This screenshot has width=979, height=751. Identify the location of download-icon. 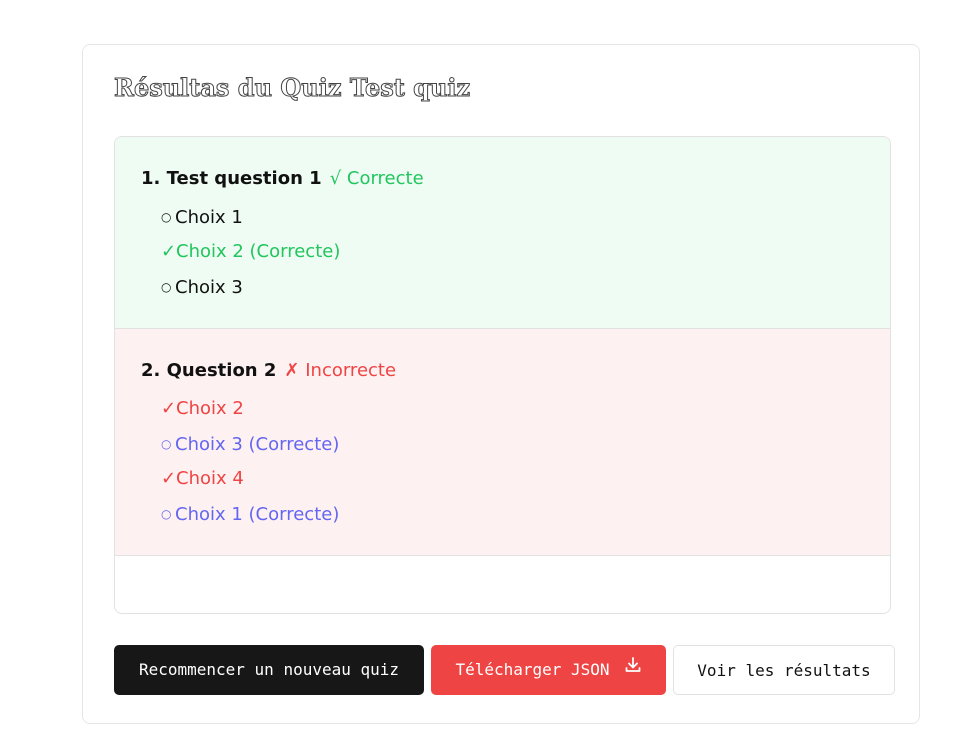
(633, 669).